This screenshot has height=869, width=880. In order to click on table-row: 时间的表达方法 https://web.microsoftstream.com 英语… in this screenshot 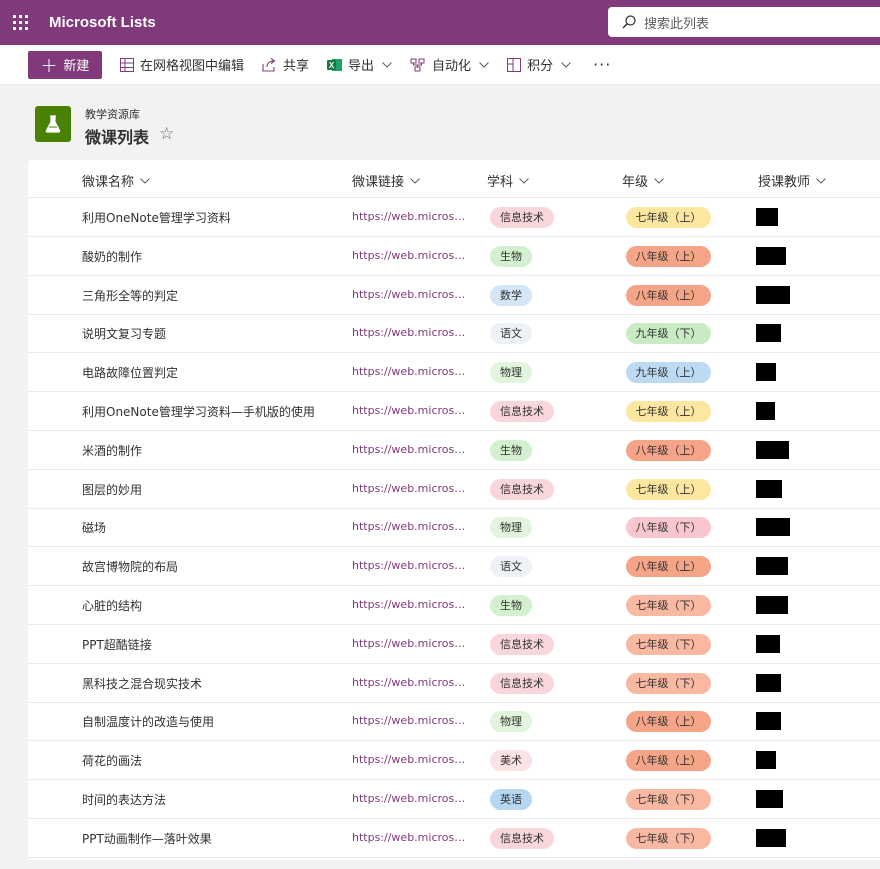, I will do `click(454, 799)`.